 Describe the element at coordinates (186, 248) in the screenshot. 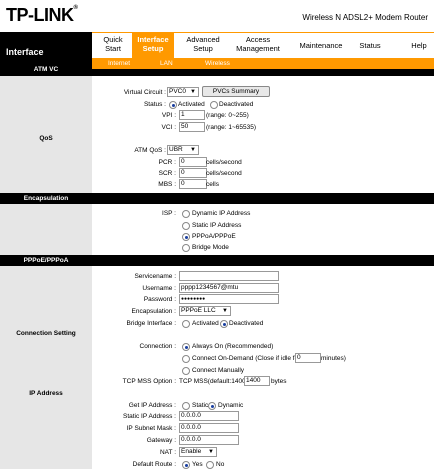

I see `isp-bridge-mode-radio` at that location.